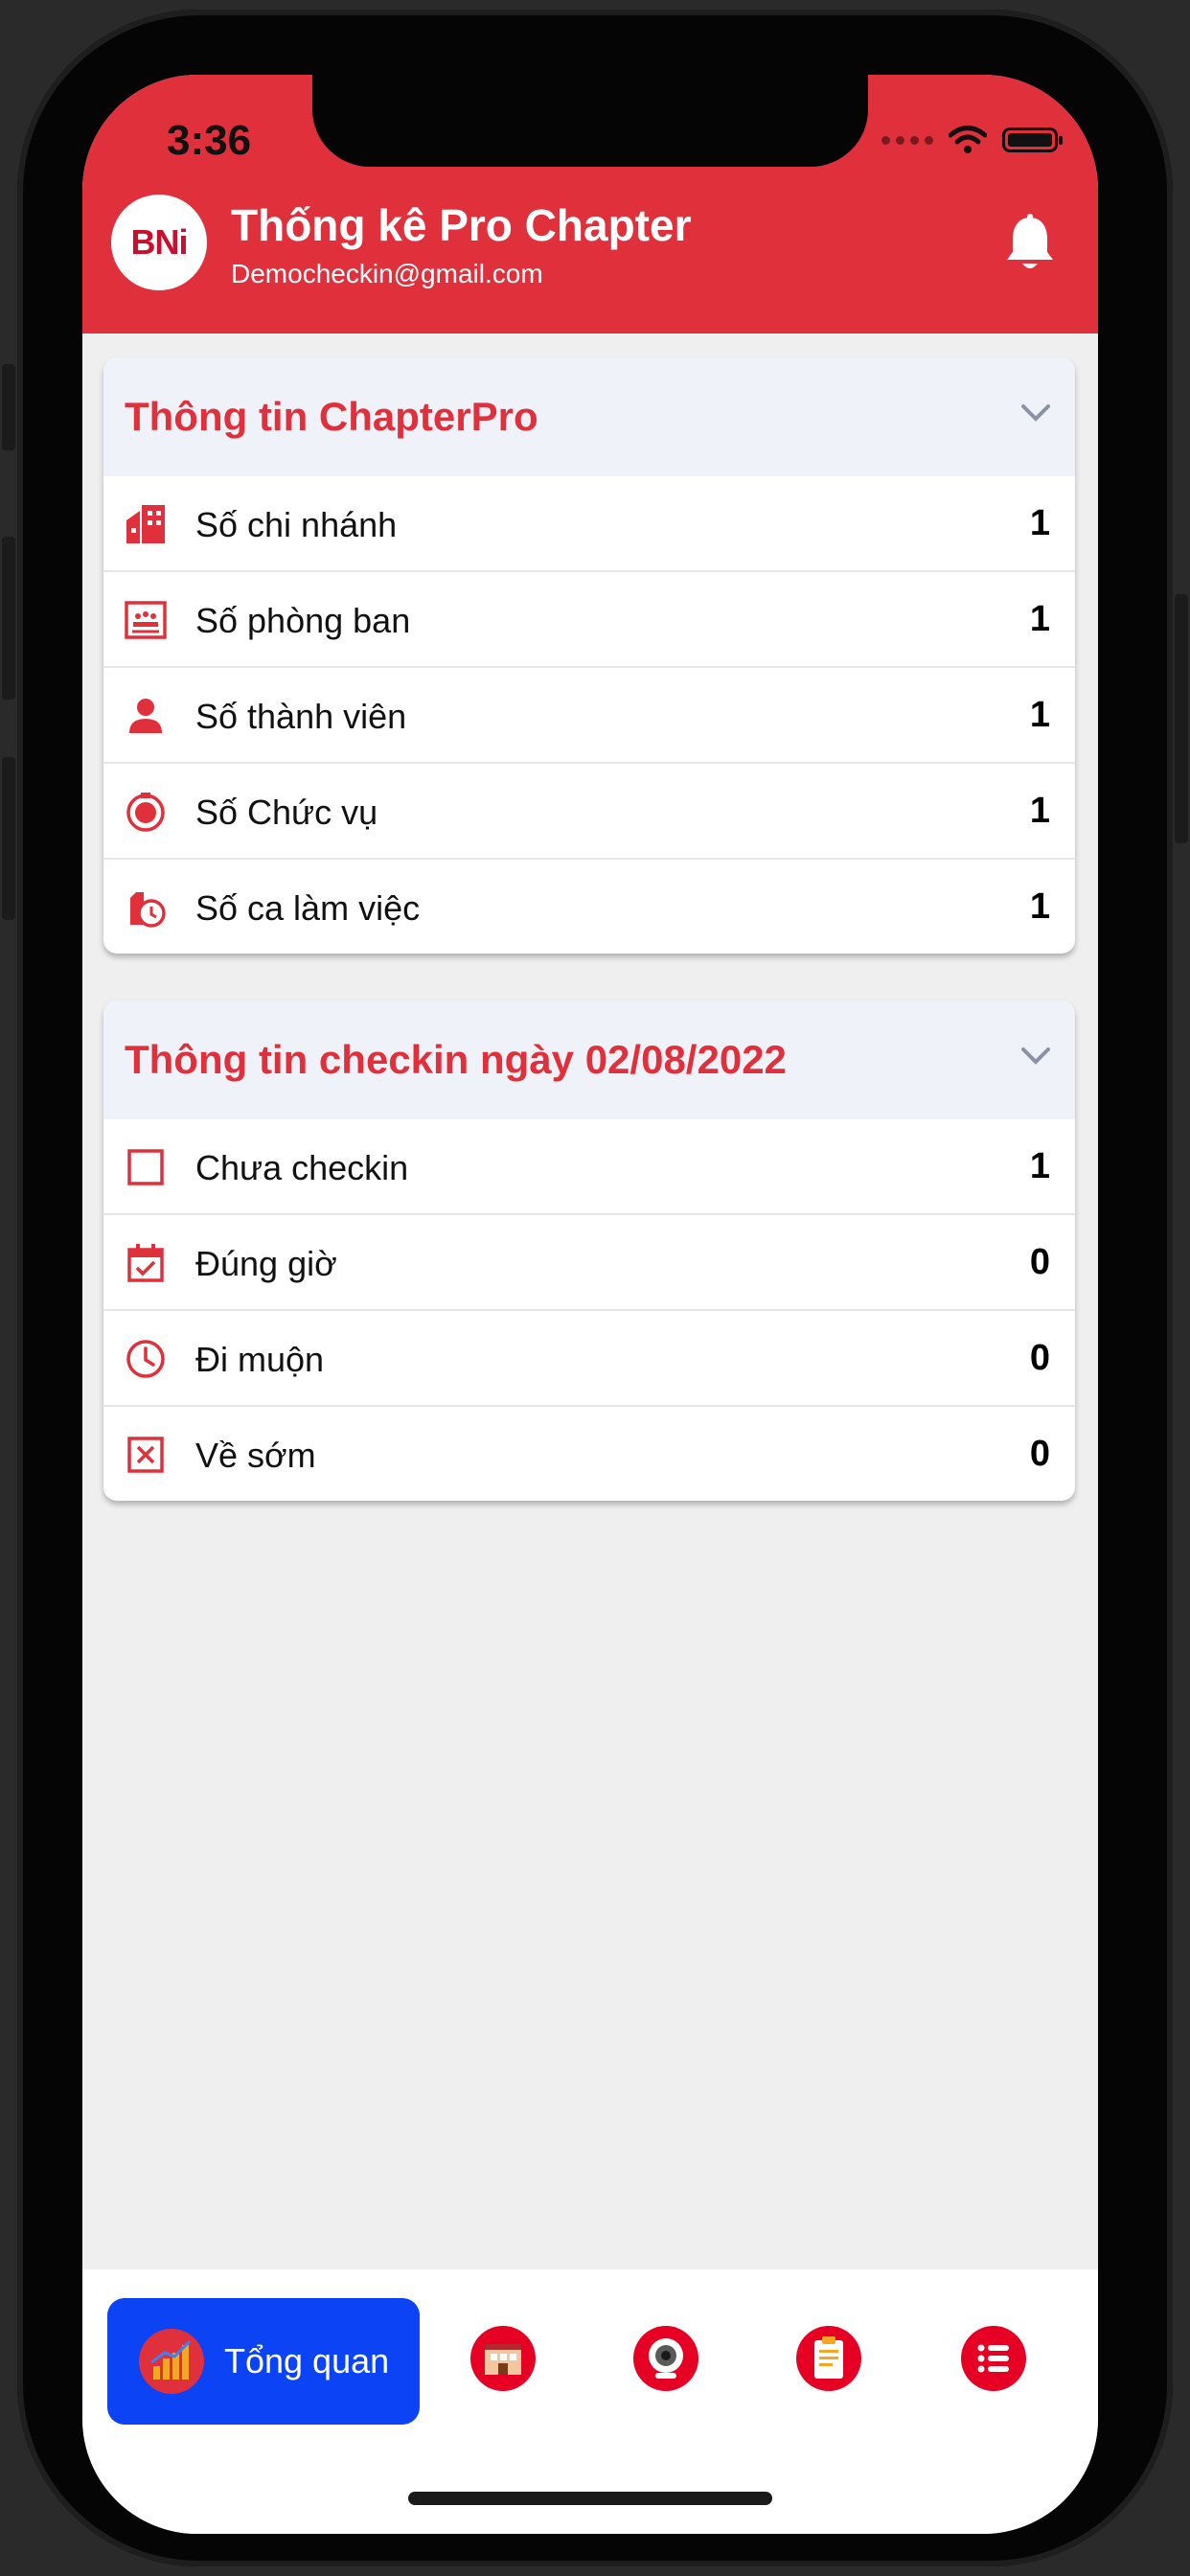 The image size is (1190, 2576). Describe the element at coordinates (146, 716) in the screenshot. I see `person-icon` at that location.